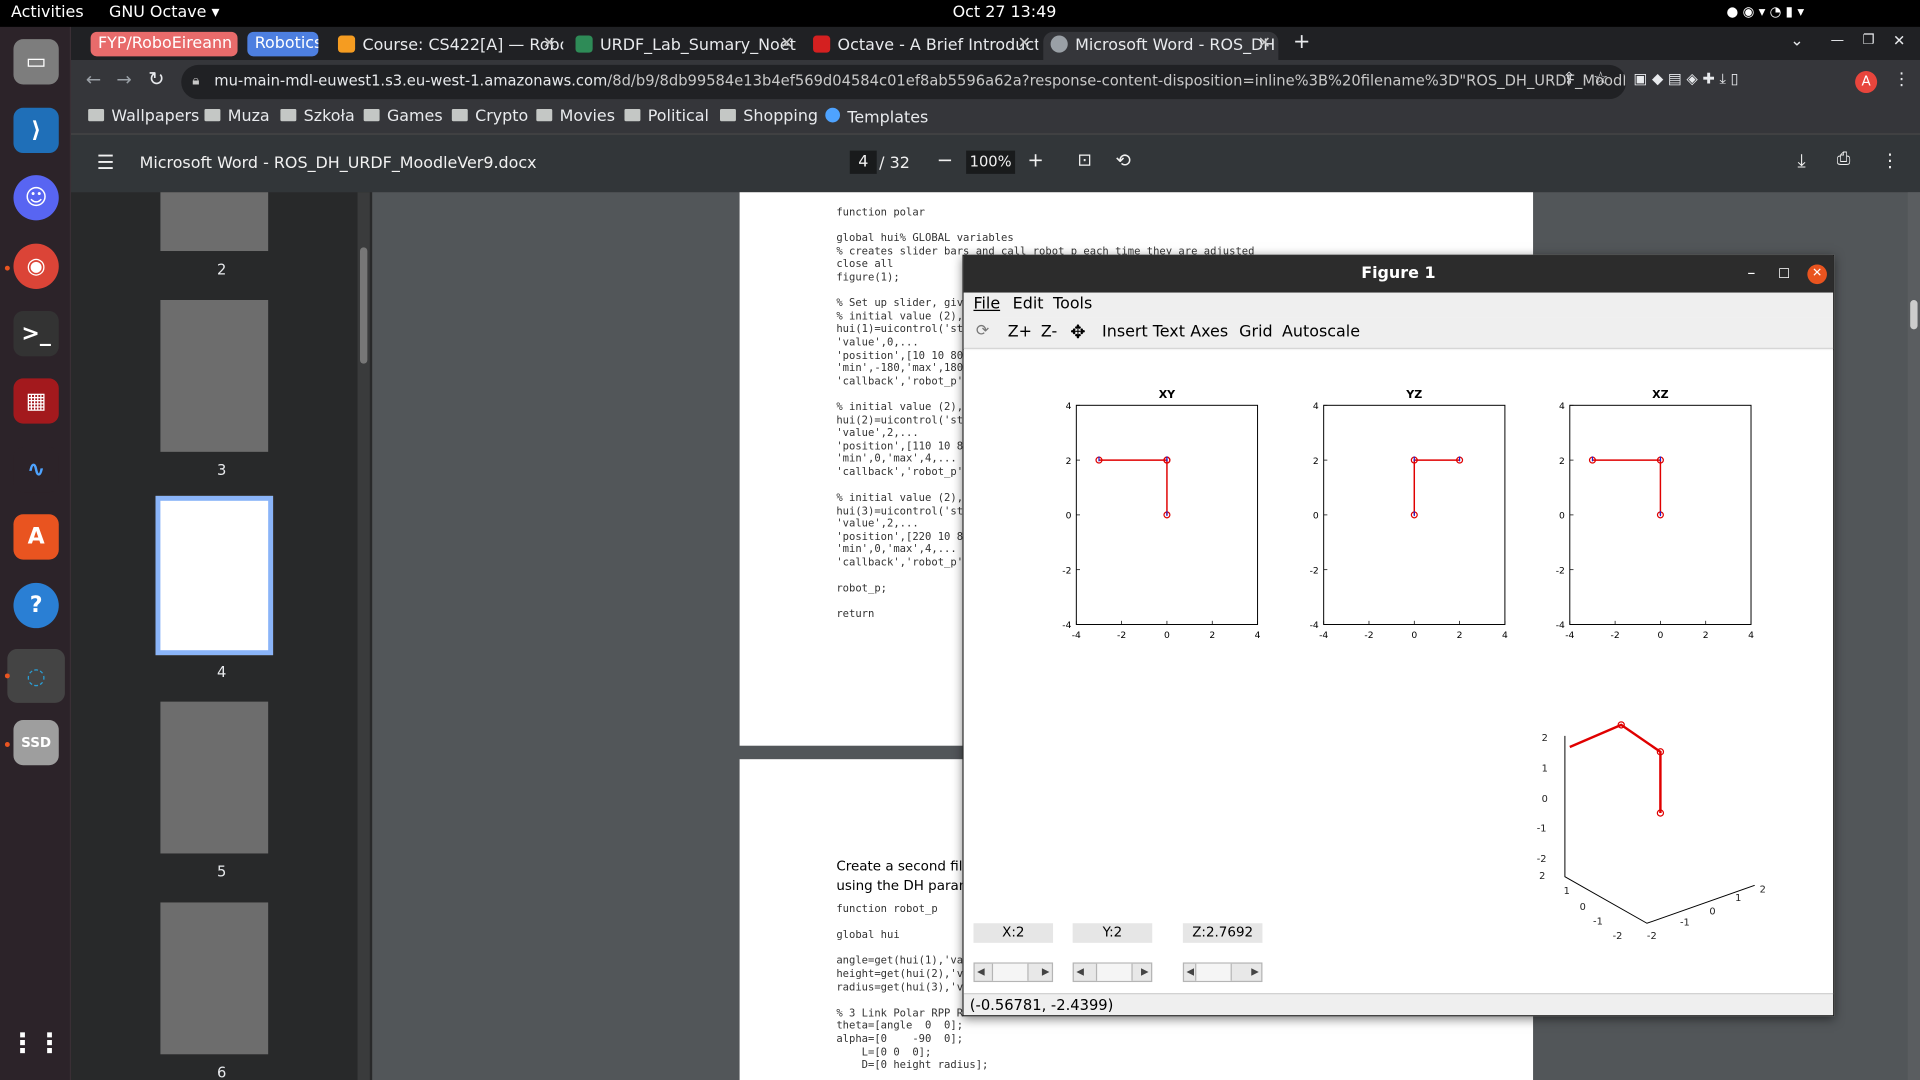  What do you see at coordinates (1870, 46) in the screenshot?
I see `restore-icon: ❐` at bounding box center [1870, 46].